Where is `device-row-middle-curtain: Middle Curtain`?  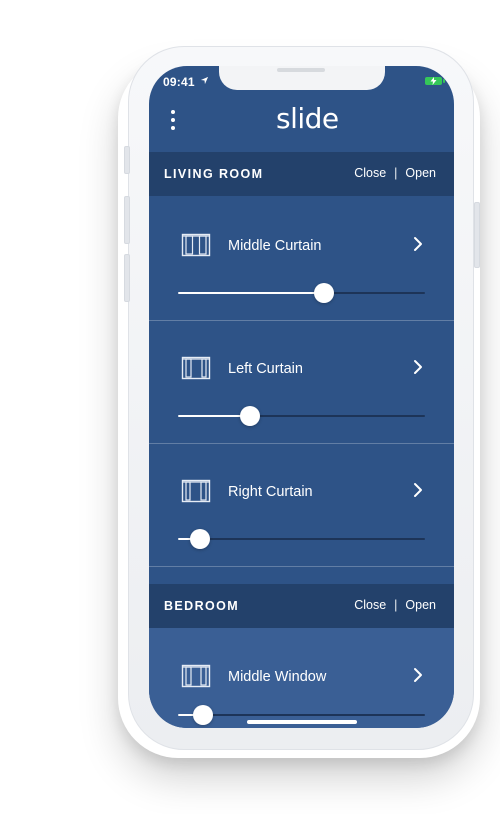
device-row-middle-curtain: Middle Curtain is located at coordinates (301, 259).